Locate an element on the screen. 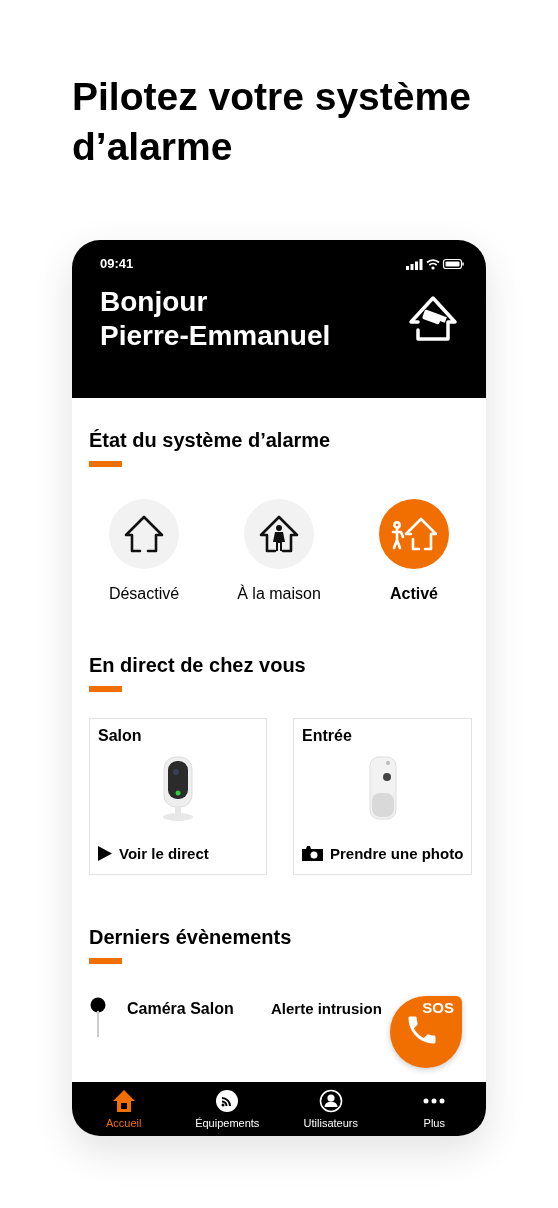  section-title: En direct de chez vous is located at coordinates (198, 665).